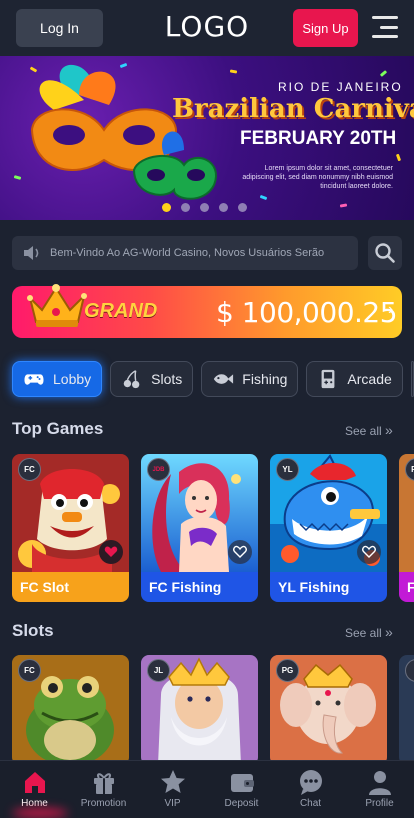 The height and width of the screenshot is (818, 414). What do you see at coordinates (379, 803) in the screenshot?
I see `nav-label: Profile` at bounding box center [379, 803].